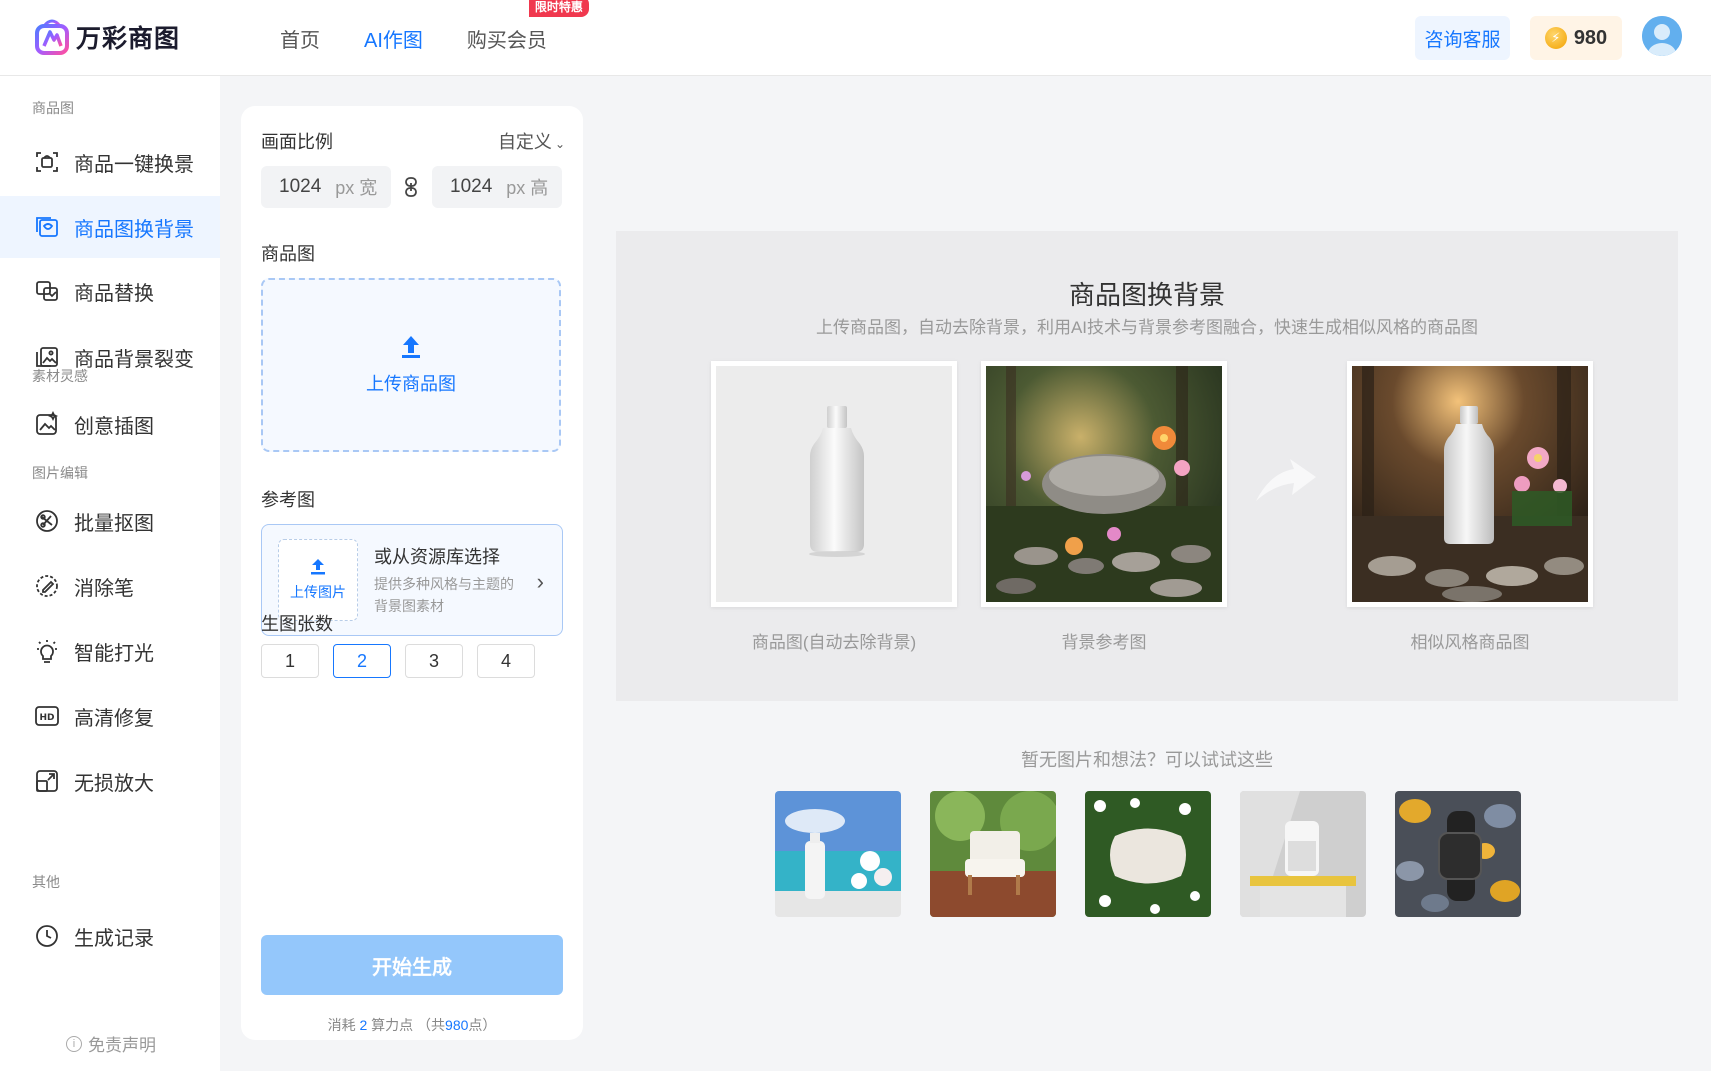 The image size is (1711, 1071). Describe the element at coordinates (326, 187) in the screenshot. I see `width-input: 1024 px 宽` at that location.